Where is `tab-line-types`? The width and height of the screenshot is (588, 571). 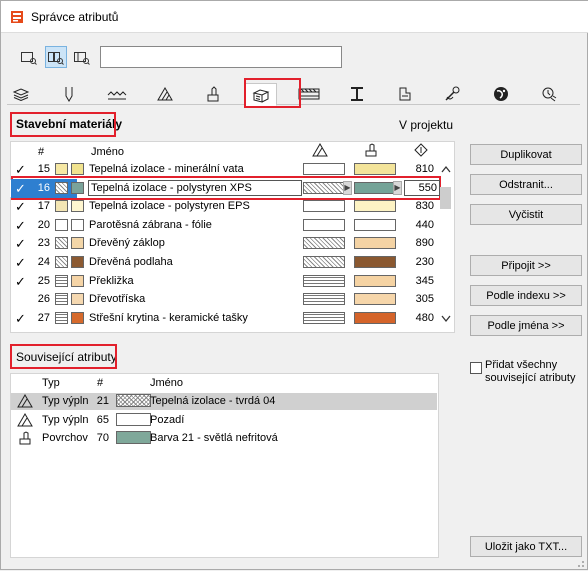 tab-line-types is located at coordinates (117, 94).